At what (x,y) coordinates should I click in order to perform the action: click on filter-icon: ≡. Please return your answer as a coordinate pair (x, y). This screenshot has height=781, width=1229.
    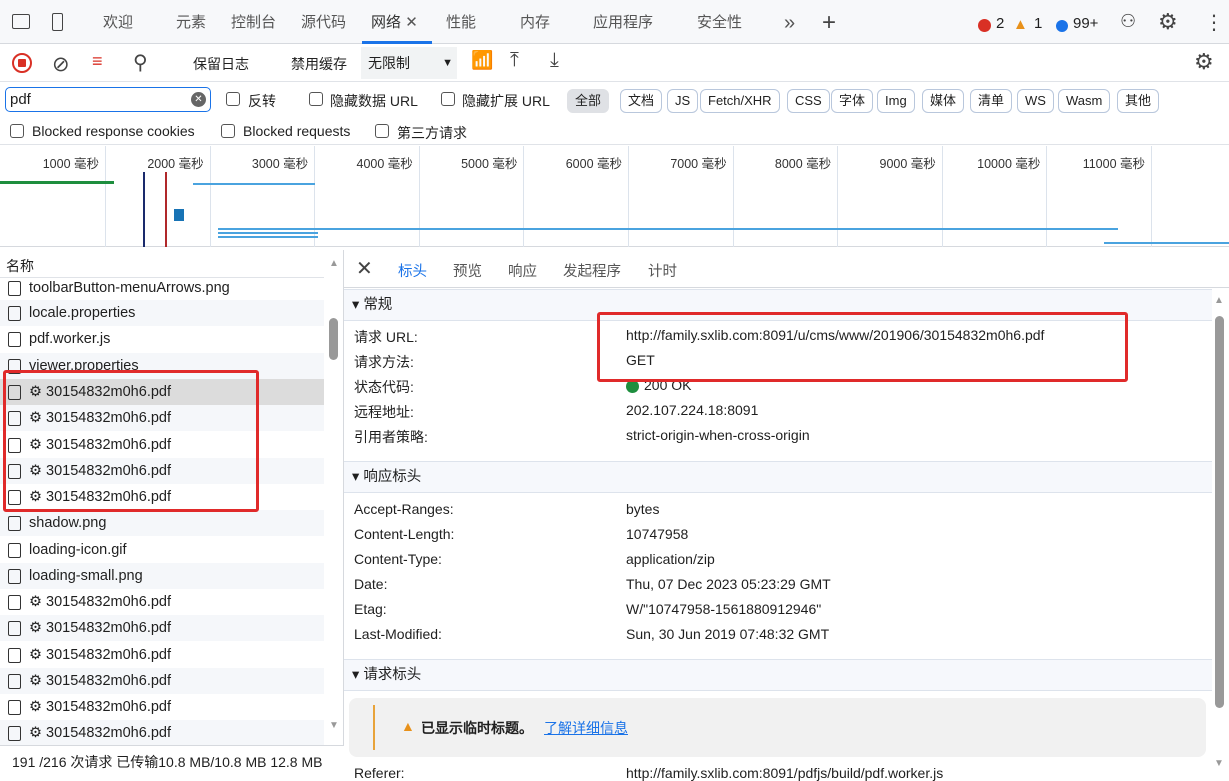
    Looking at the image, I should click on (97, 61).